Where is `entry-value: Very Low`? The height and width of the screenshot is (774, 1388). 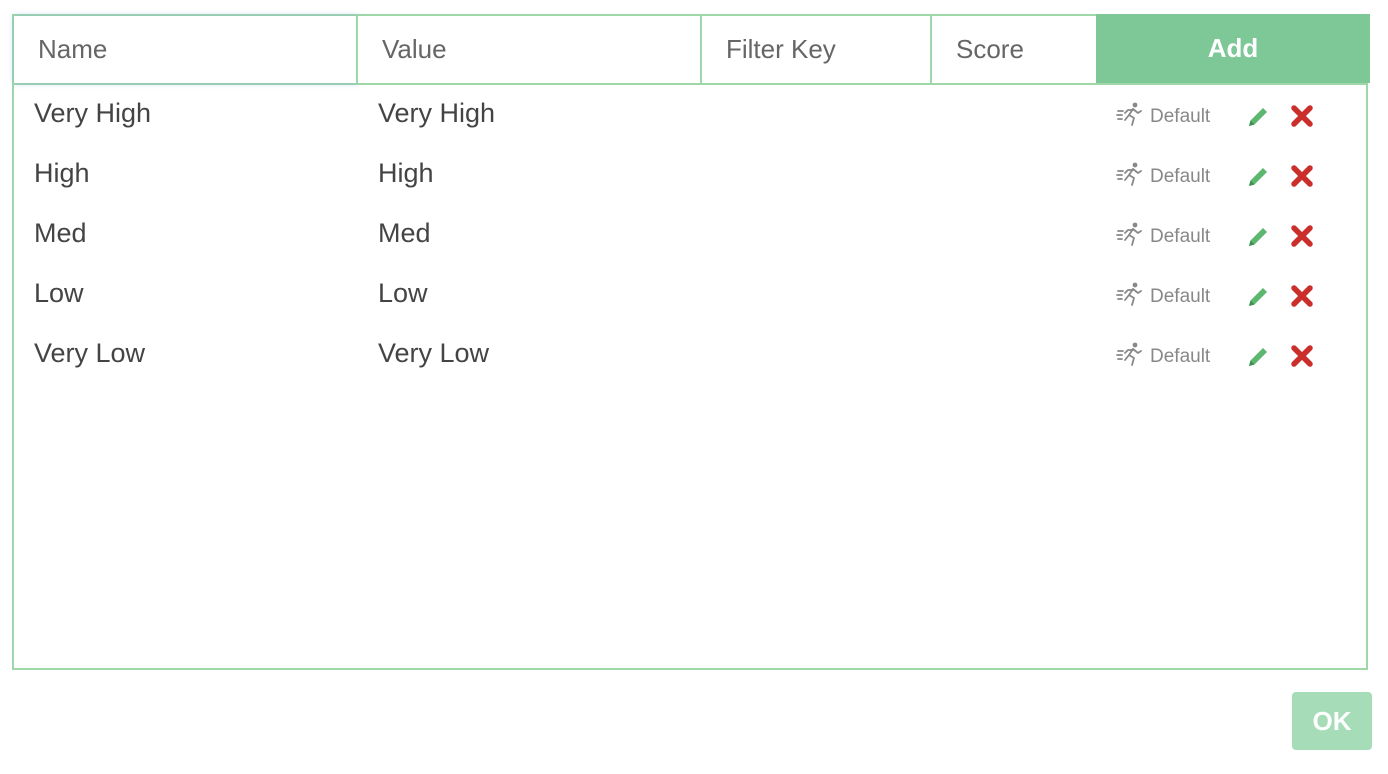
entry-value: Very Low is located at coordinates (434, 353).